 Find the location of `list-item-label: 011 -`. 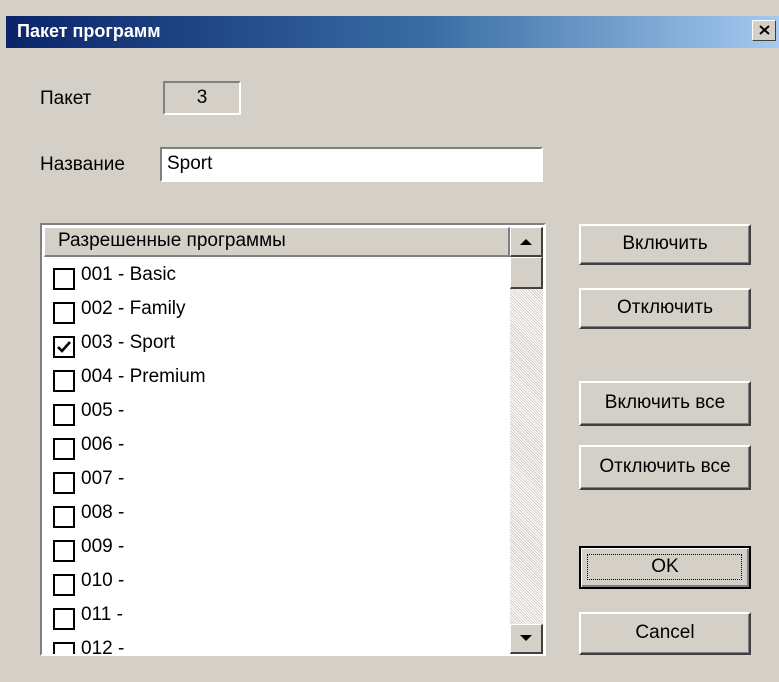

list-item-label: 011 - is located at coordinates (102, 614).